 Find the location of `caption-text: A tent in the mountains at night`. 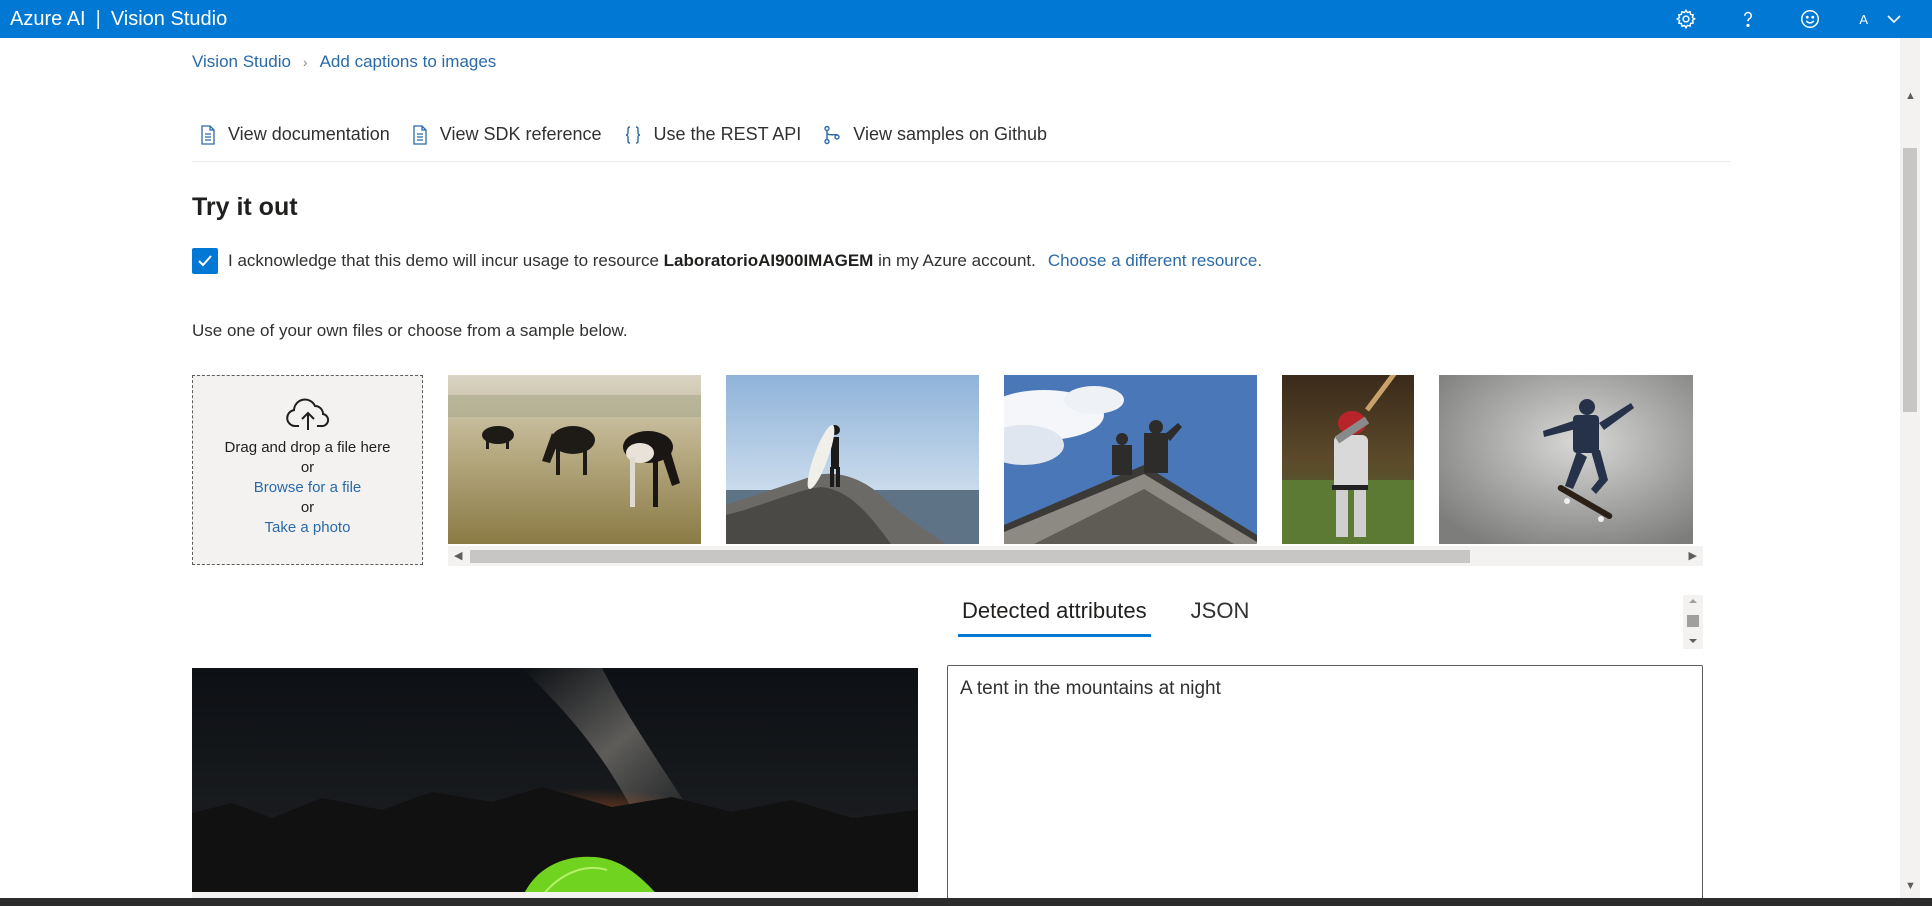

caption-text: A tent in the mountains at night is located at coordinates (1090, 688).